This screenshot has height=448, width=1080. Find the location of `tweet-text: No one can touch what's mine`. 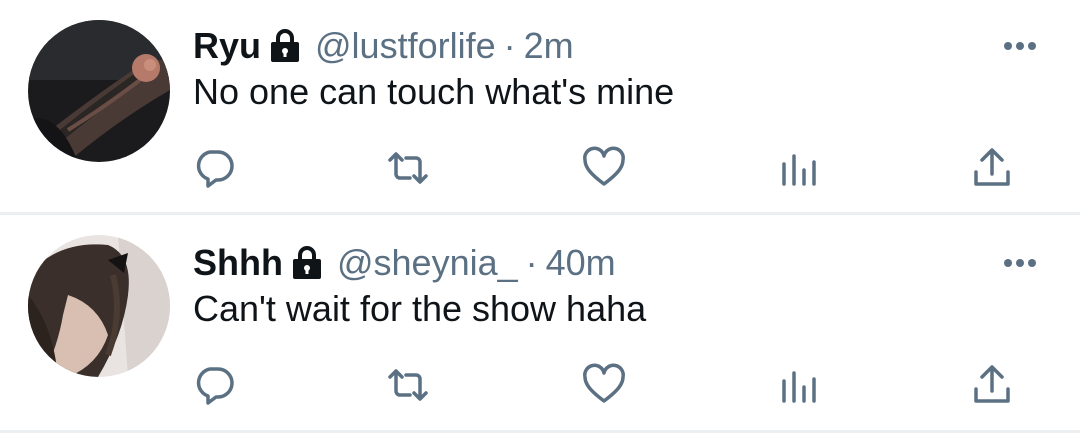

tweet-text: No one can touch what's mine is located at coordinates (434, 91).